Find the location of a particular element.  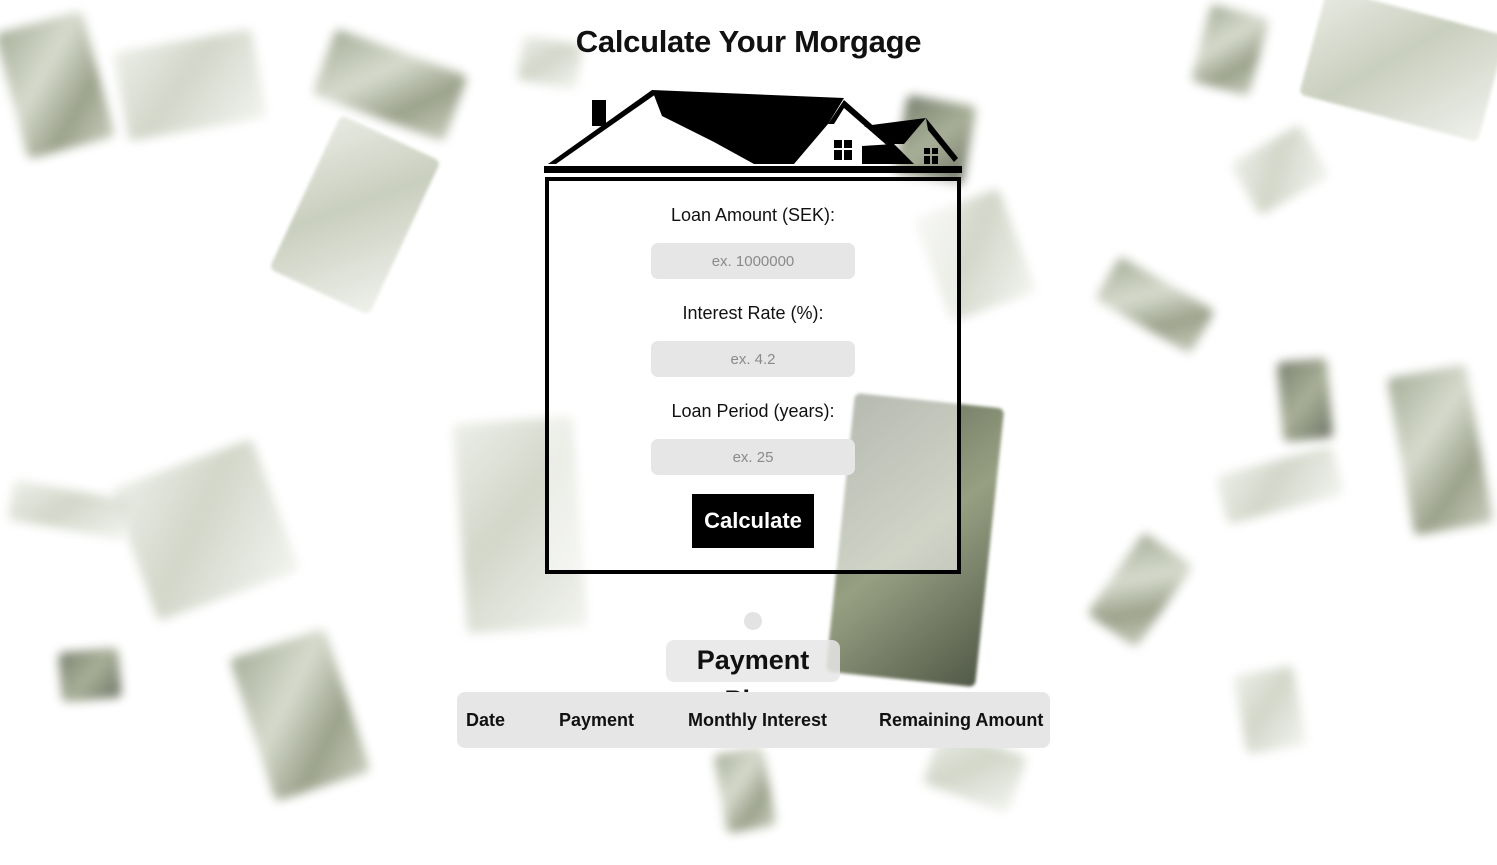

separator-dot is located at coordinates (753, 621).